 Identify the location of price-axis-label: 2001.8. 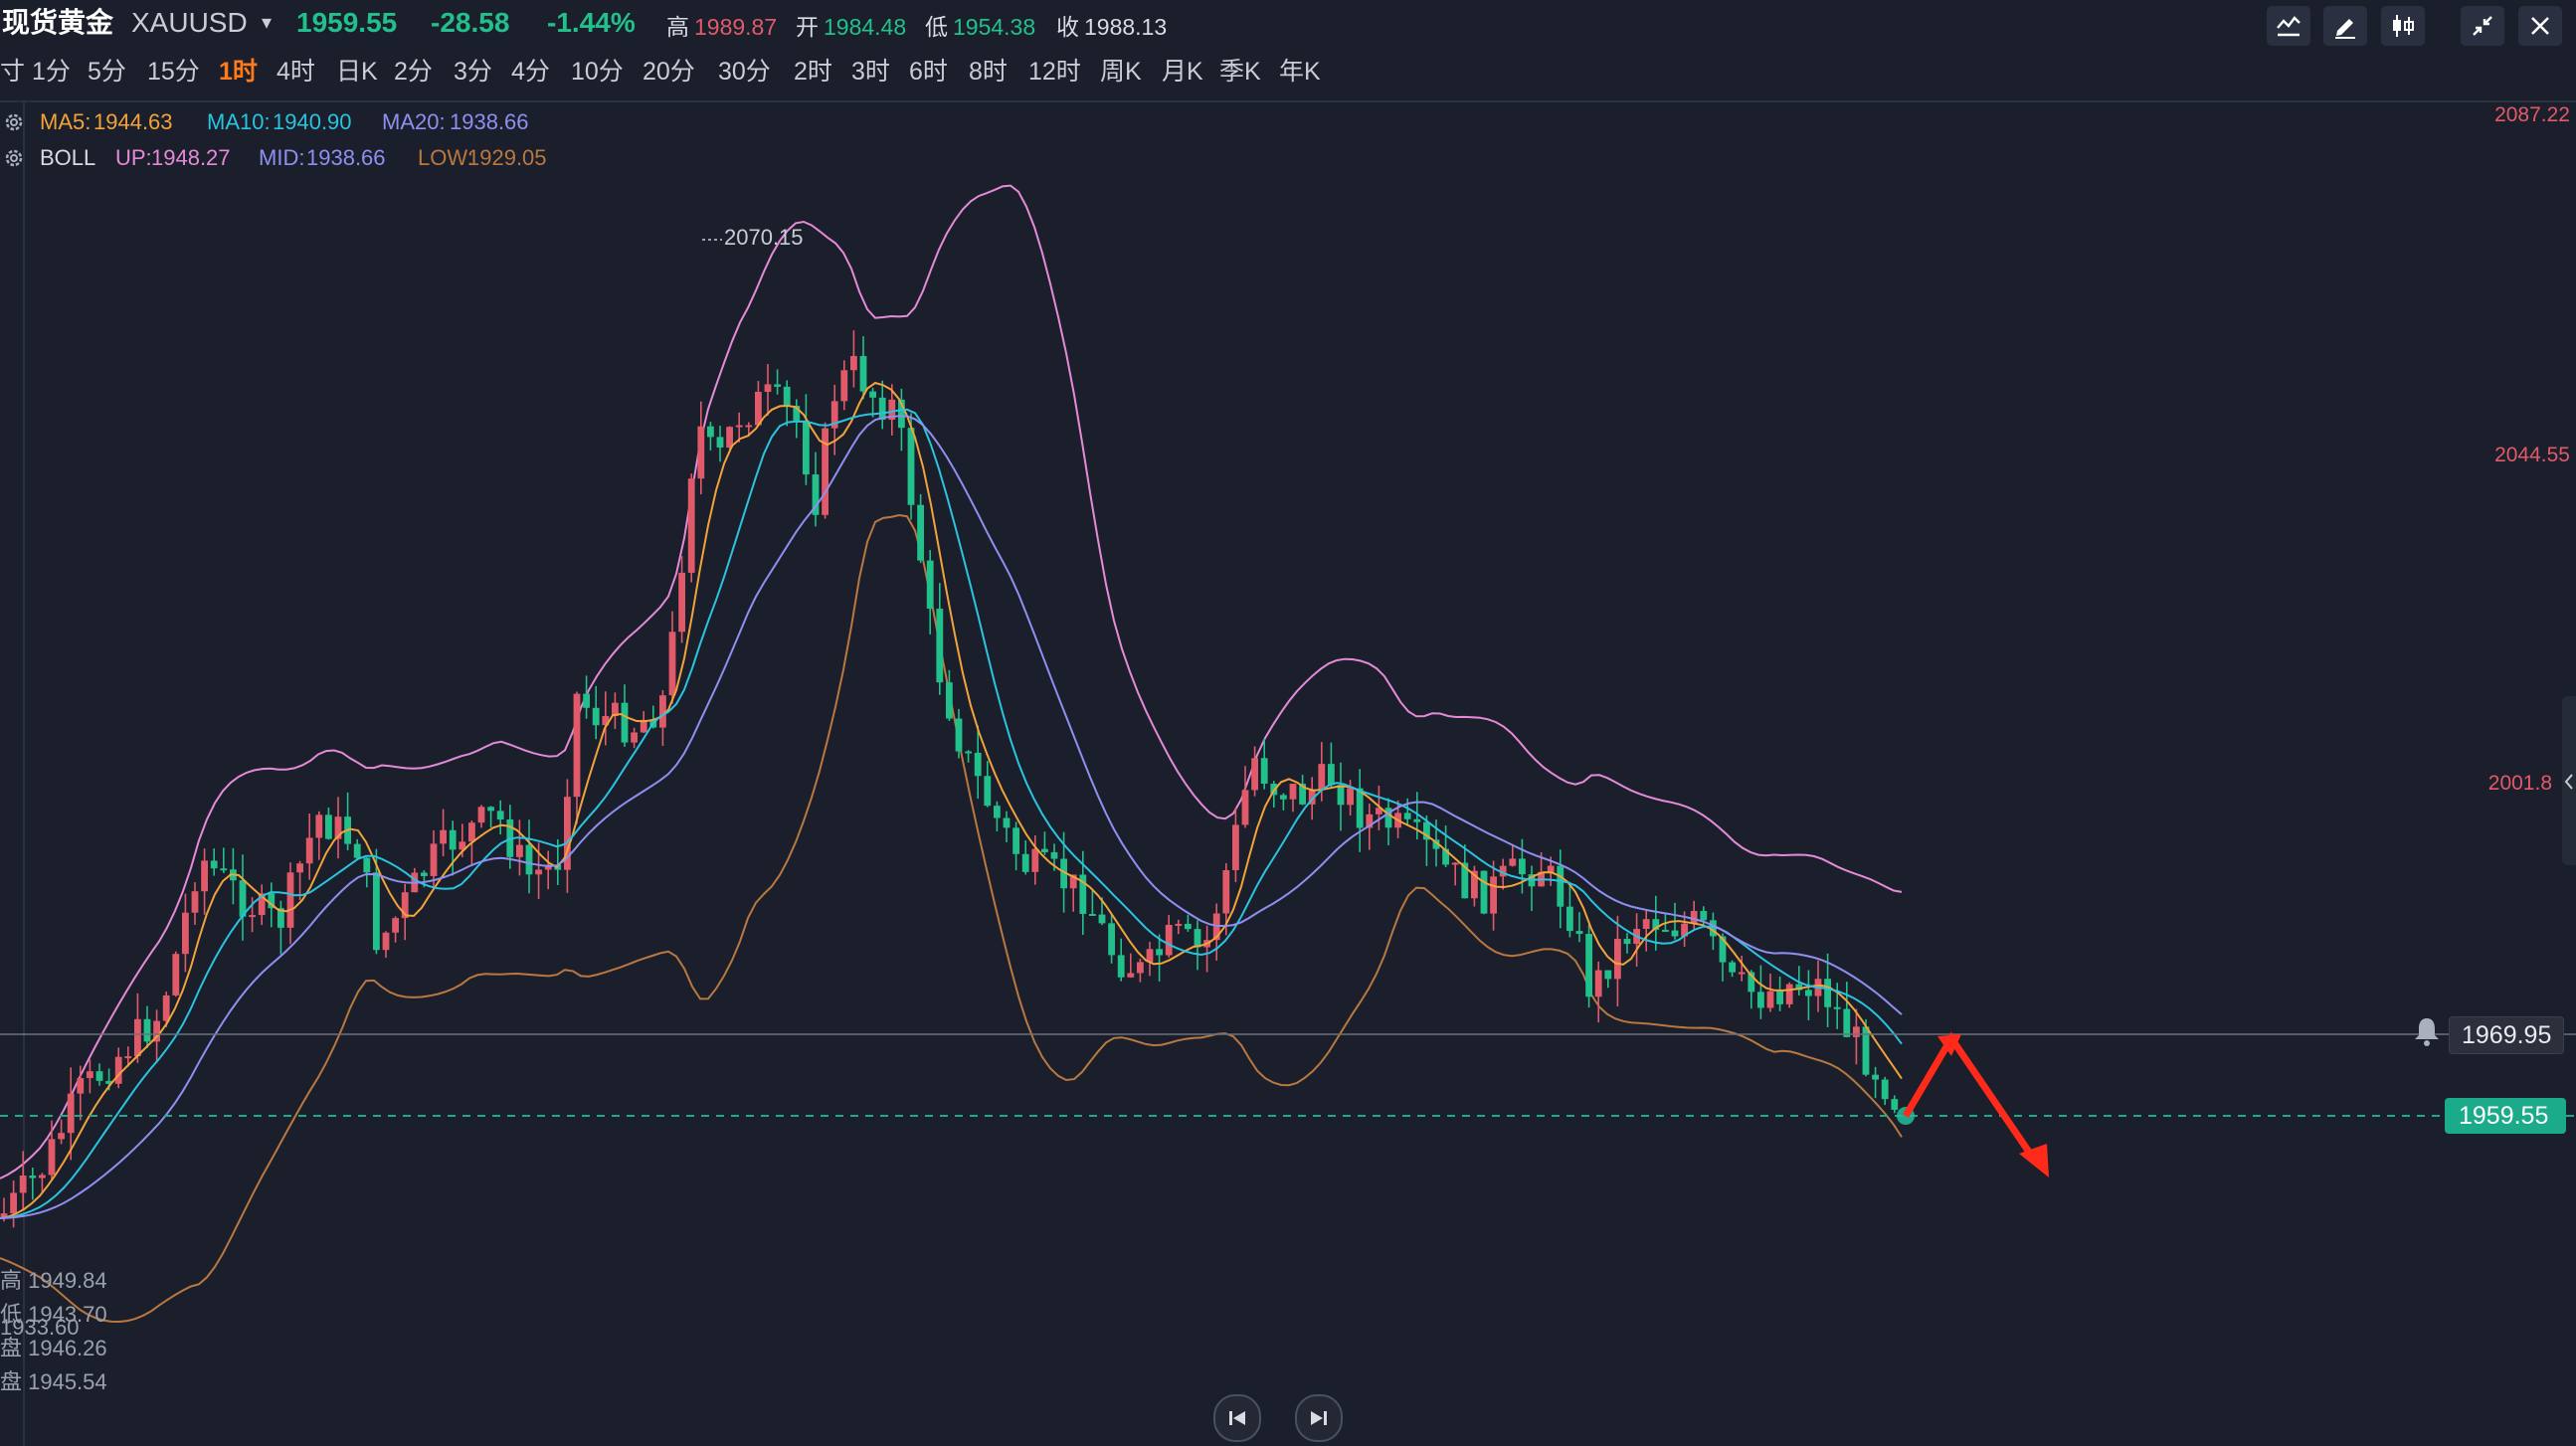
(2519, 784).